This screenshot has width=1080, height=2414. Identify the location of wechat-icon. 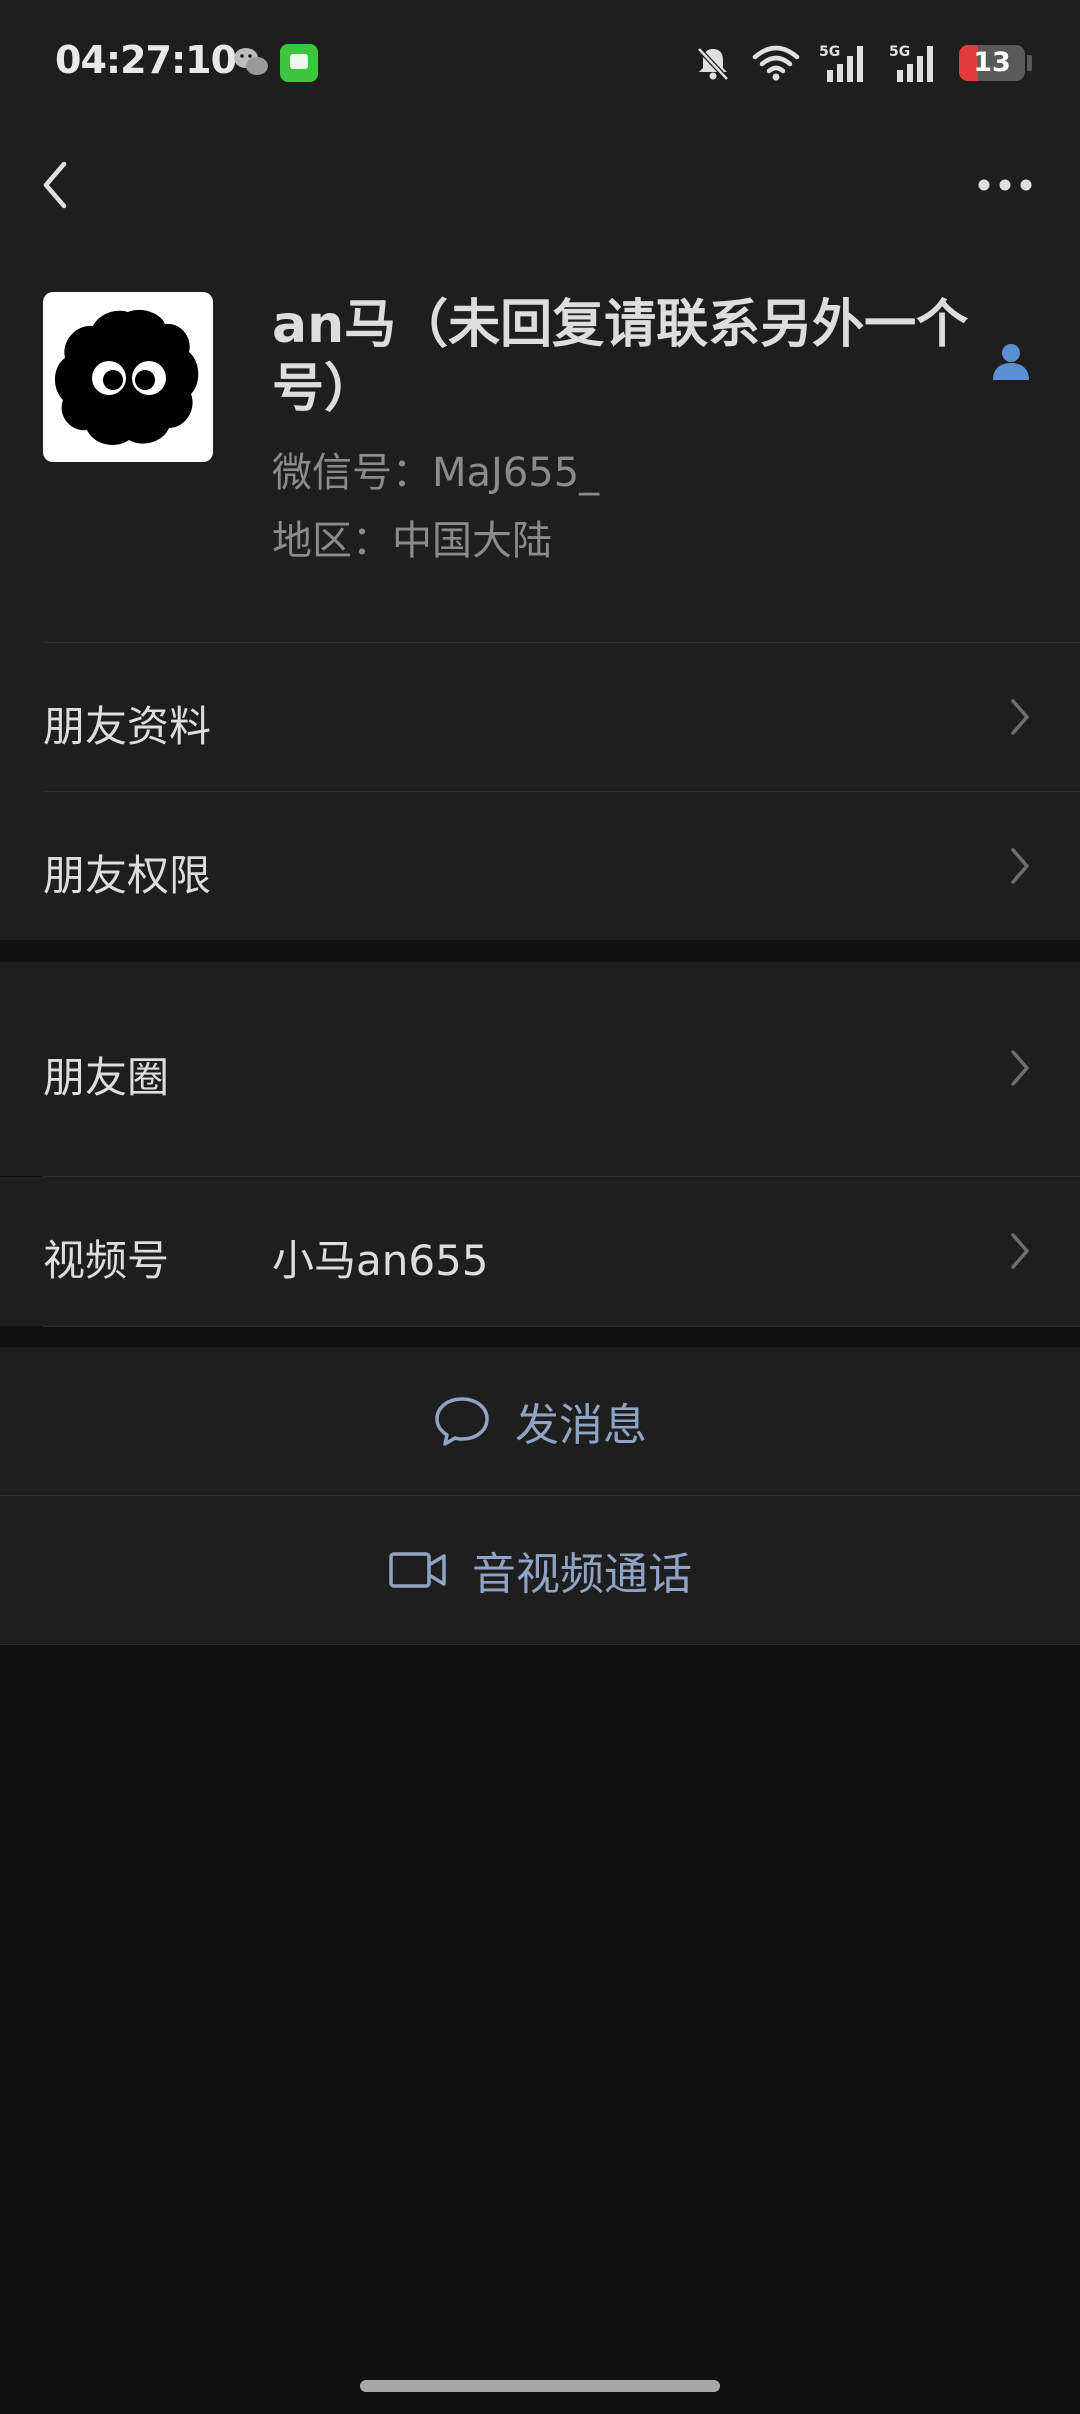
(251, 61).